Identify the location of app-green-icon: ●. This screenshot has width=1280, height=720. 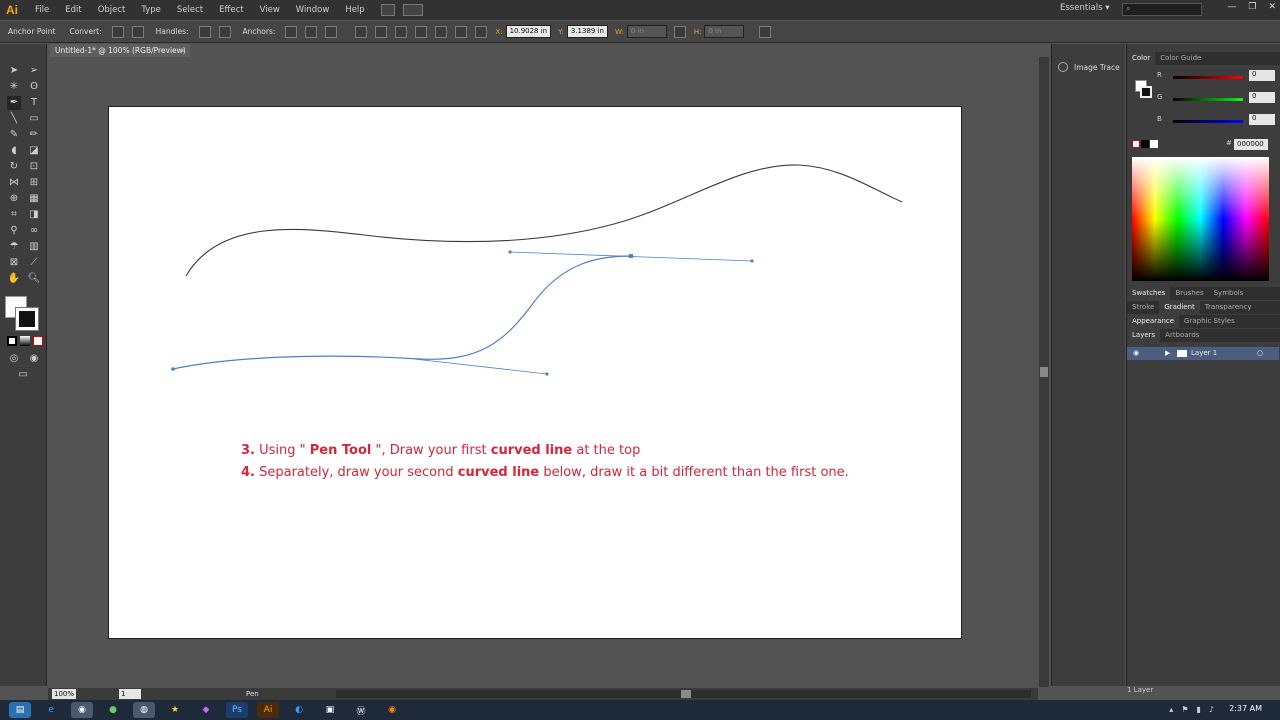
(113, 710).